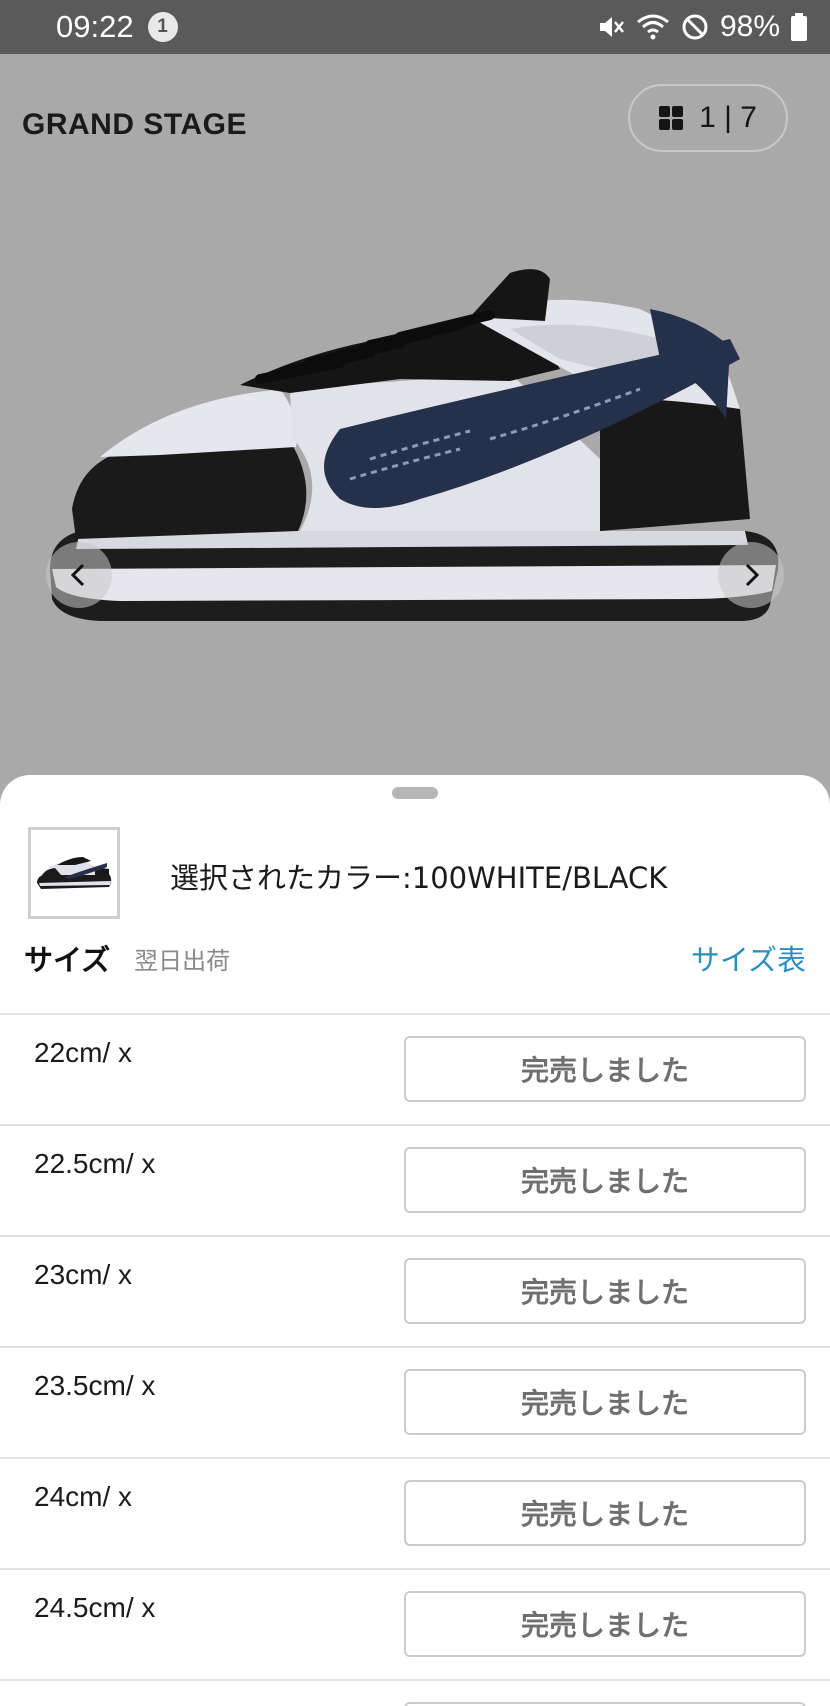 The height and width of the screenshot is (1706, 830). Describe the element at coordinates (653, 27) in the screenshot. I see `wifi-icon` at that location.